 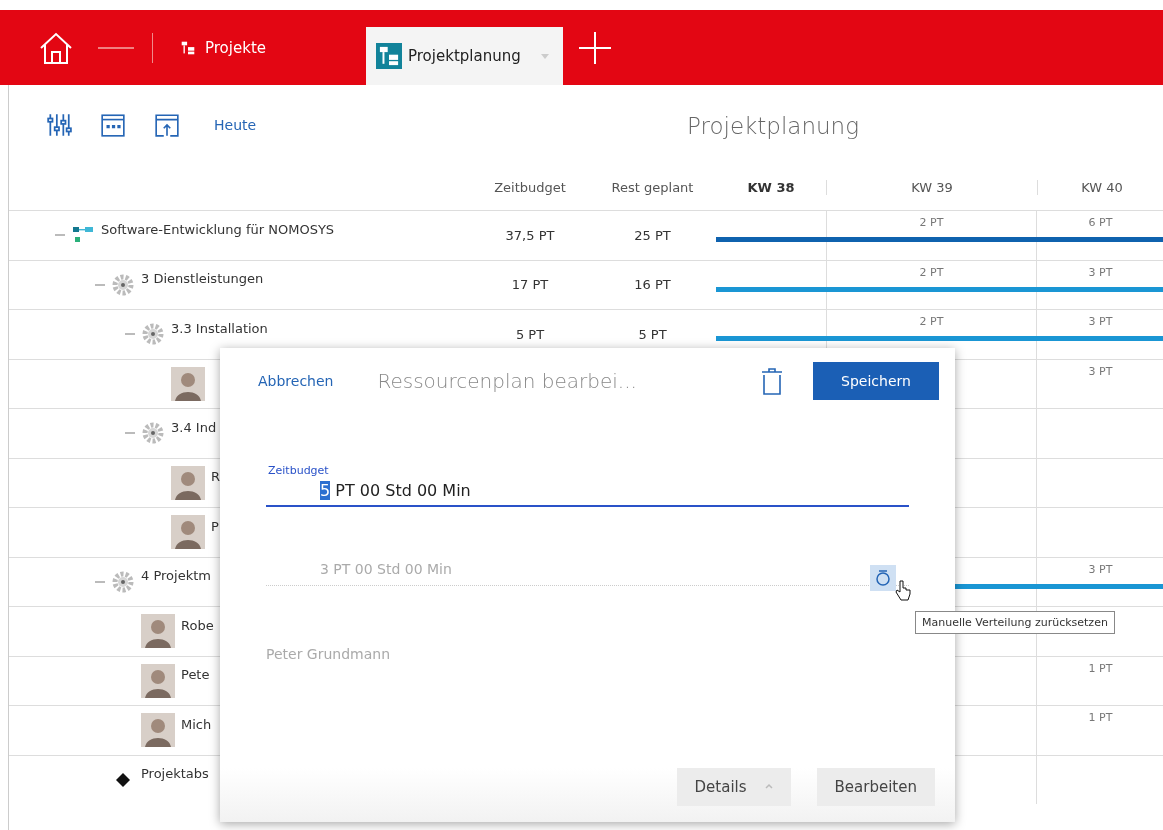 What do you see at coordinates (530, 235) in the screenshot?
I see `table-cell: 37,5 PT` at bounding box center [530, 235].